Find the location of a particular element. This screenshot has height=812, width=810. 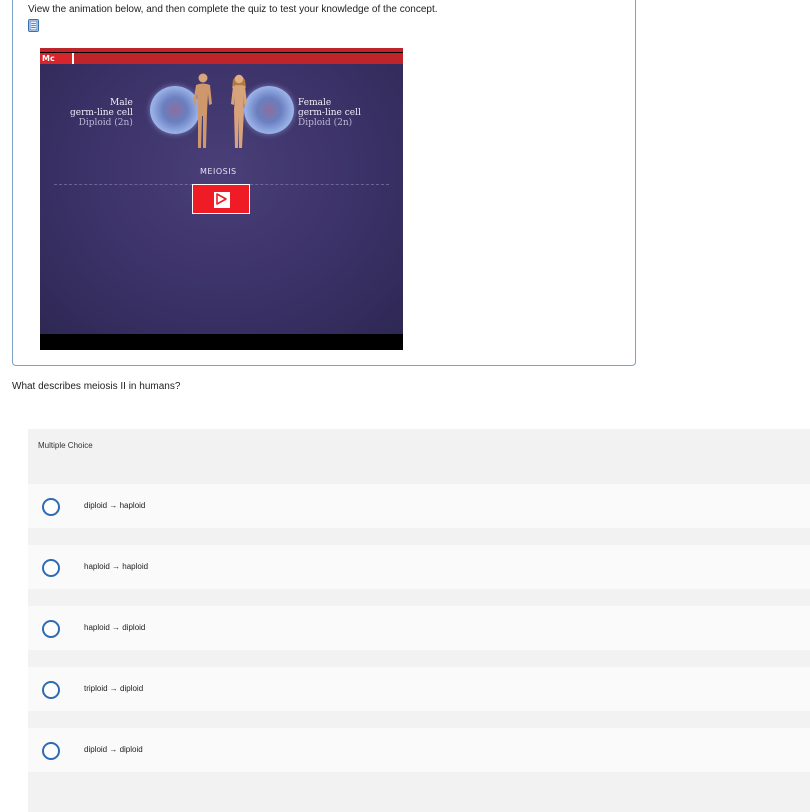

female-figure-image is located at coordinates (239, 111).